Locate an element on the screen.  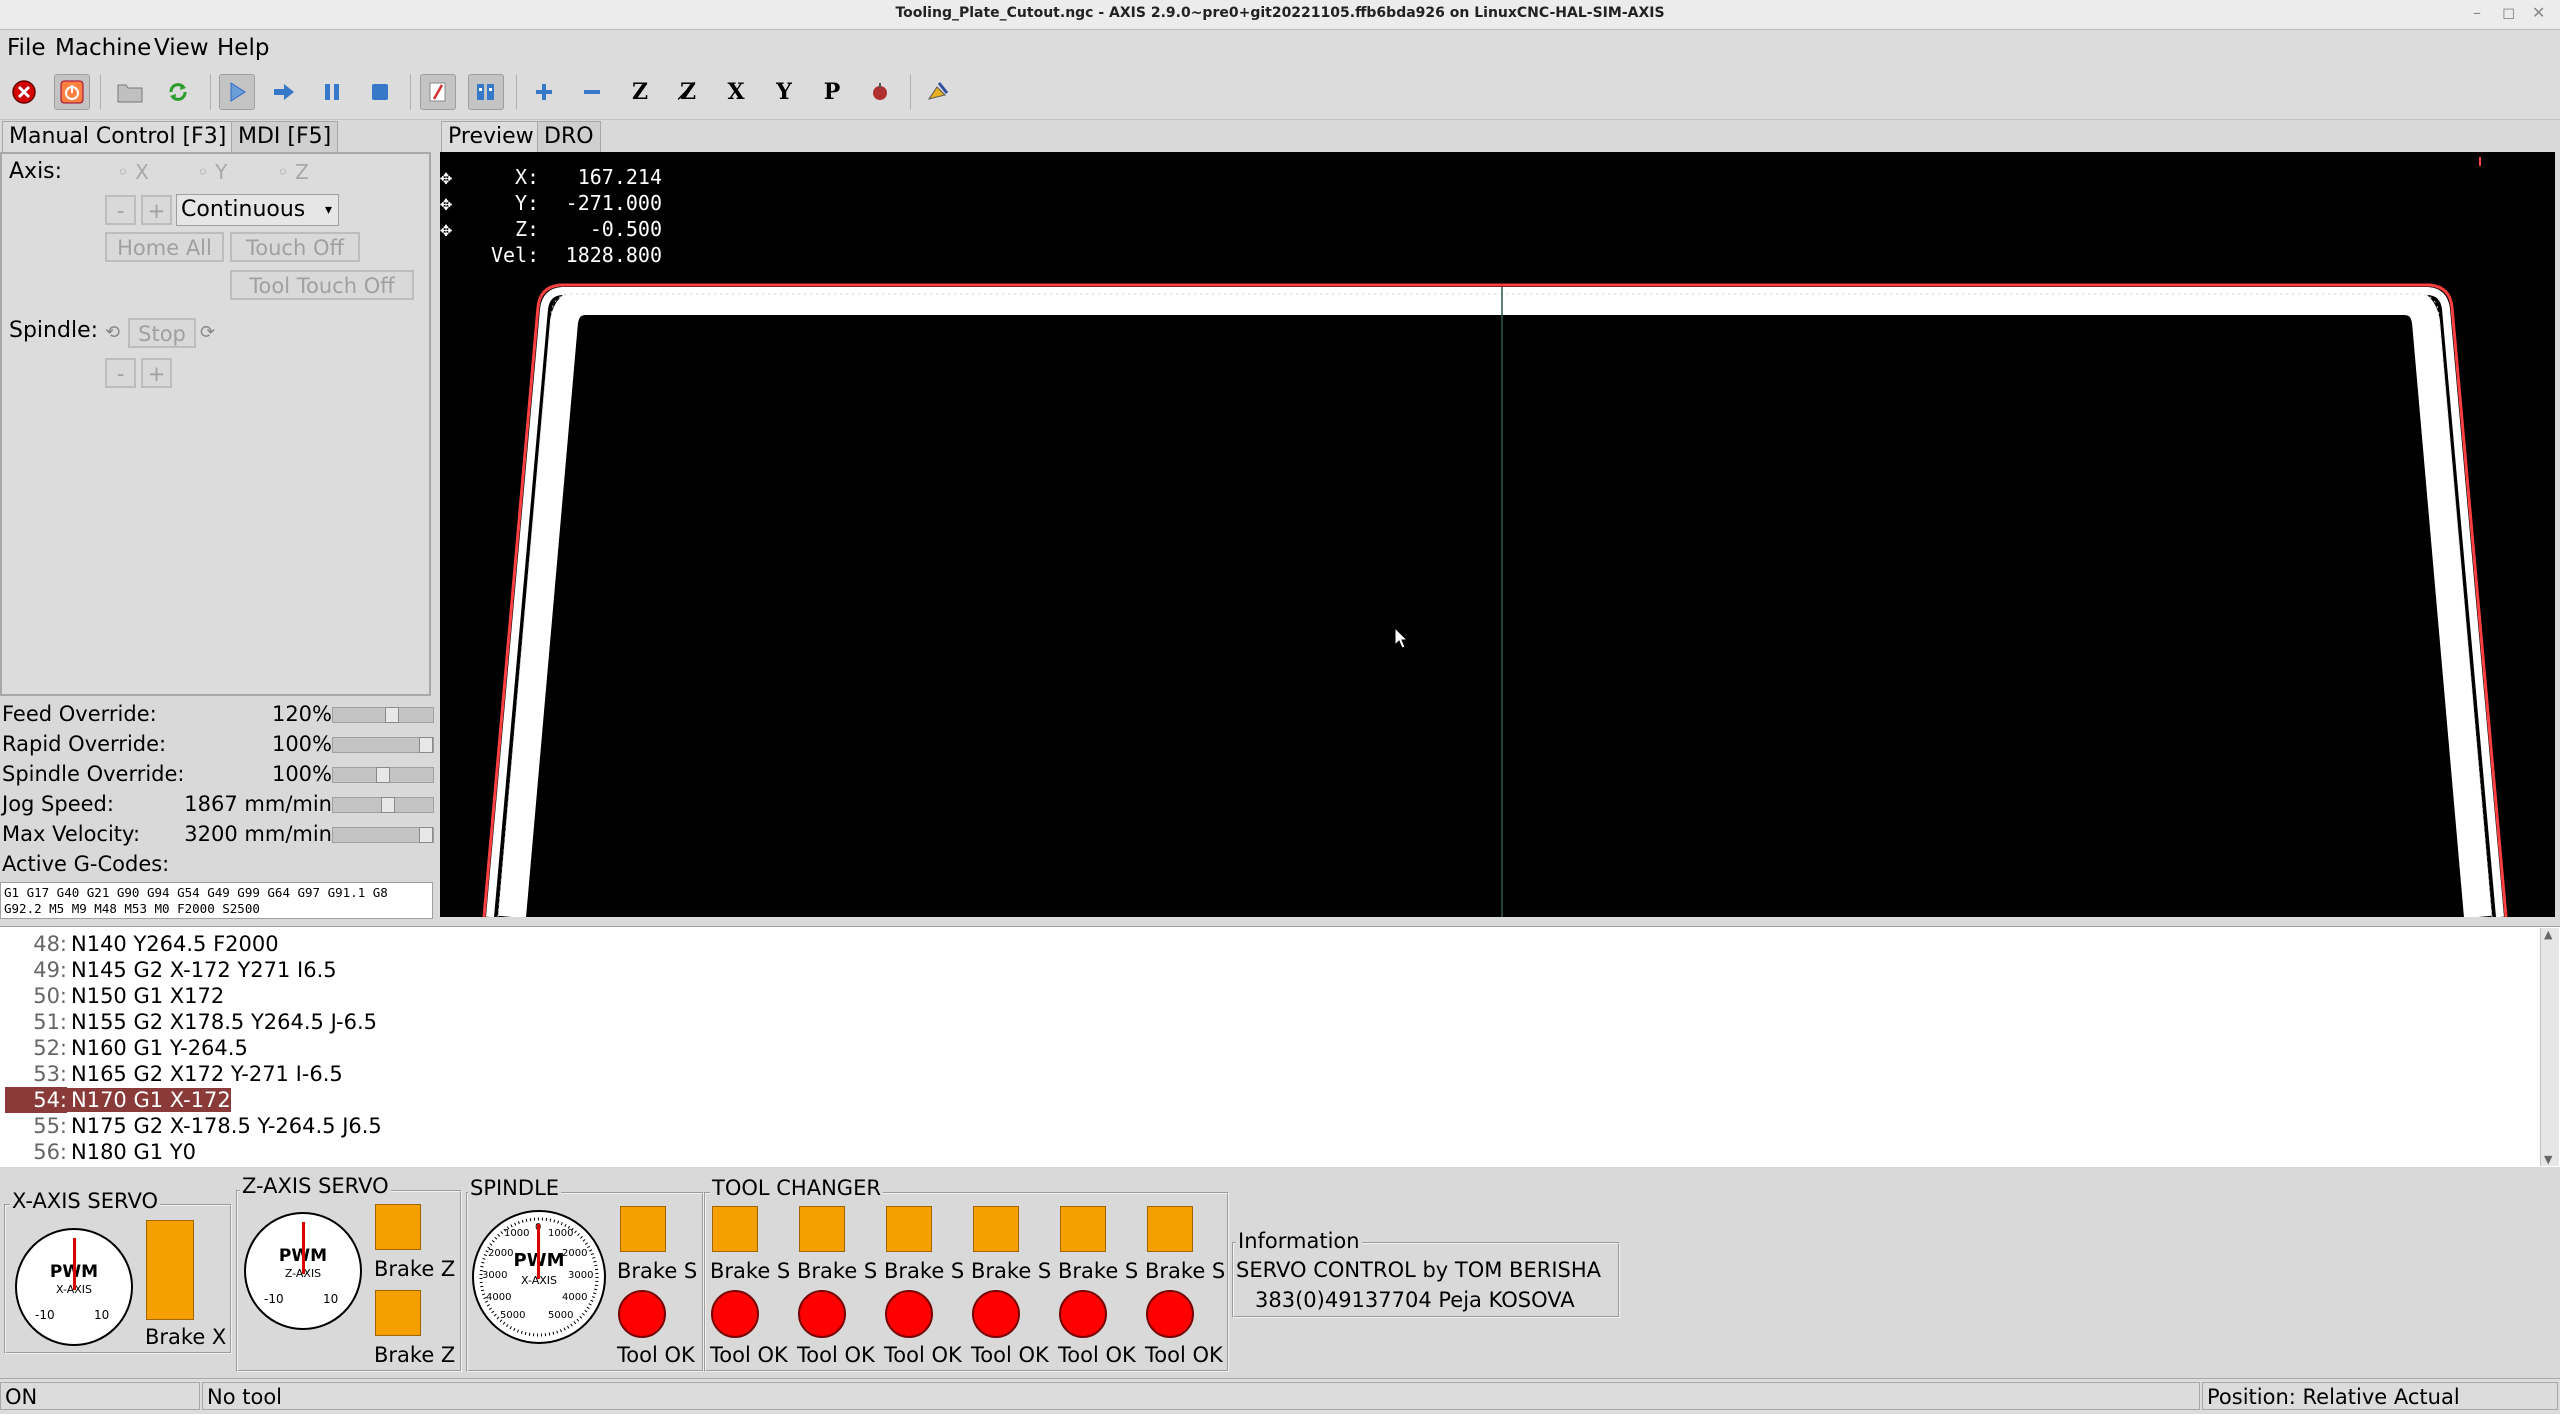
max-velocity-value: 3200 mm/min is located at coordinates (258, 834).